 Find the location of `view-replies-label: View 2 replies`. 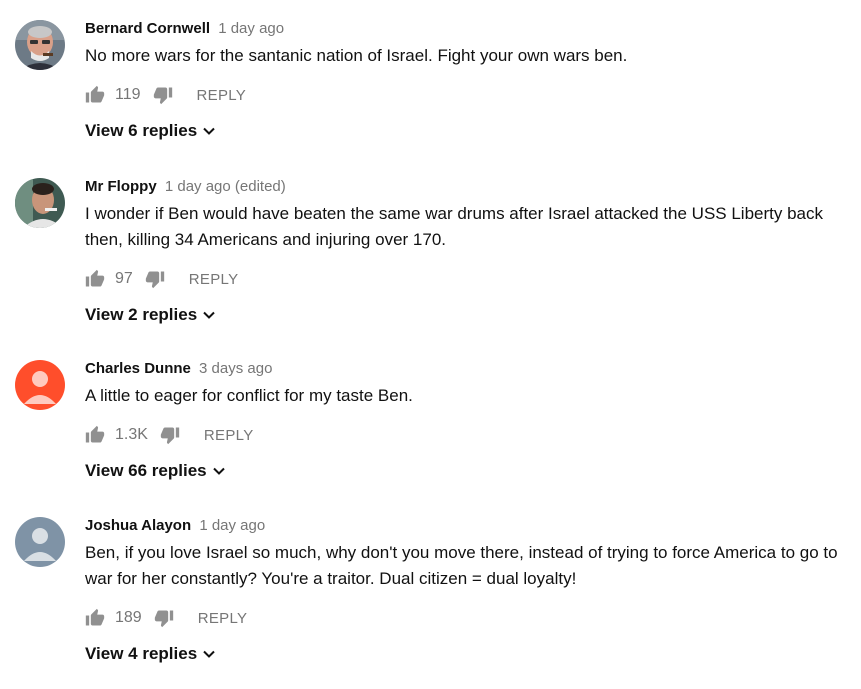

view-replies-label: View 2 replies is located at coordinates (141, 314).